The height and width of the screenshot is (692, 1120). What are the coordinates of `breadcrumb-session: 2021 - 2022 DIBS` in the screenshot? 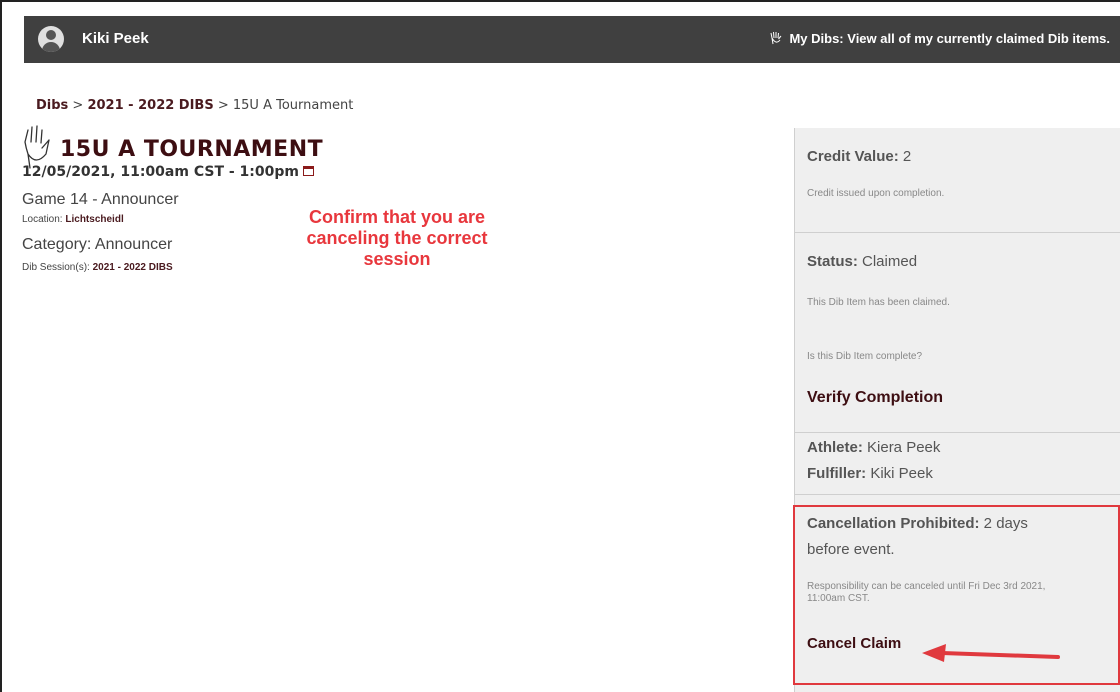 It's located at (150, 105).